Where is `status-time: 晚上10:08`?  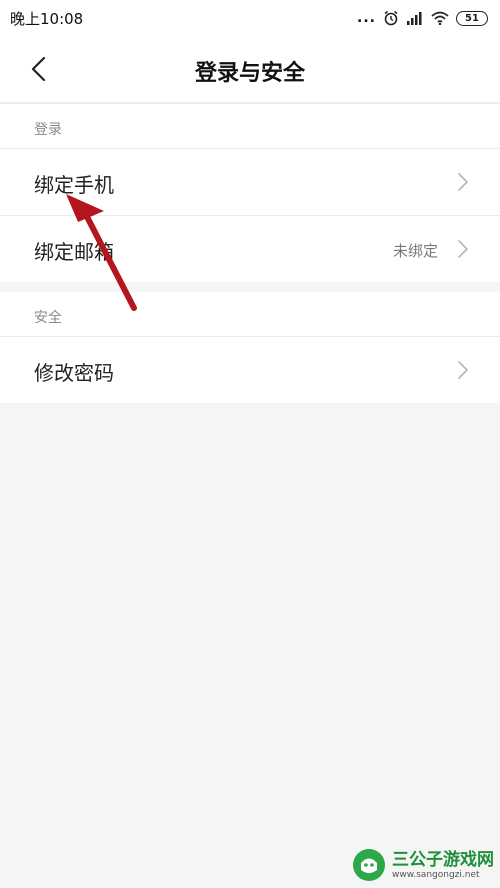 status-time: 晚上10:08 is located at coordinates (47, 19).